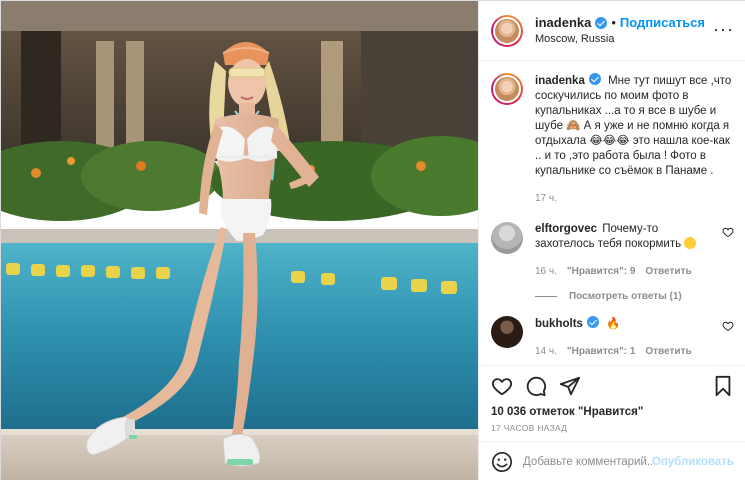 The width and height of the screenshot is (745, 480). I want to click on post-timestamp: 17 ЧАСОВ НАЗАД, so click(529, 428).